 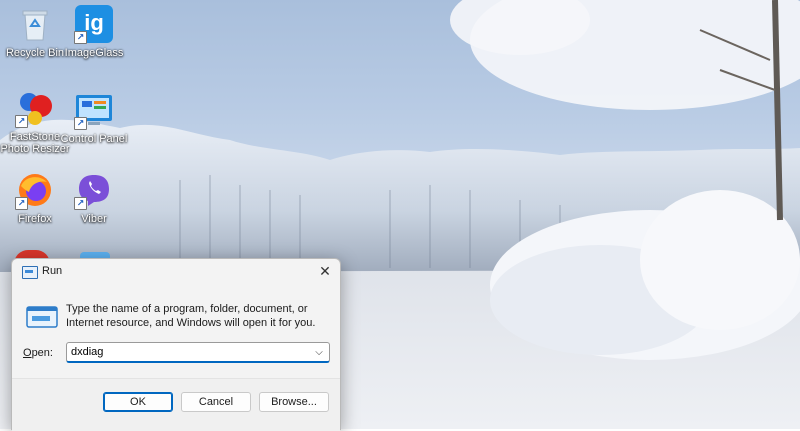 I want to click on imageglass-icon: ig ↗, so click(x=94, y=24).